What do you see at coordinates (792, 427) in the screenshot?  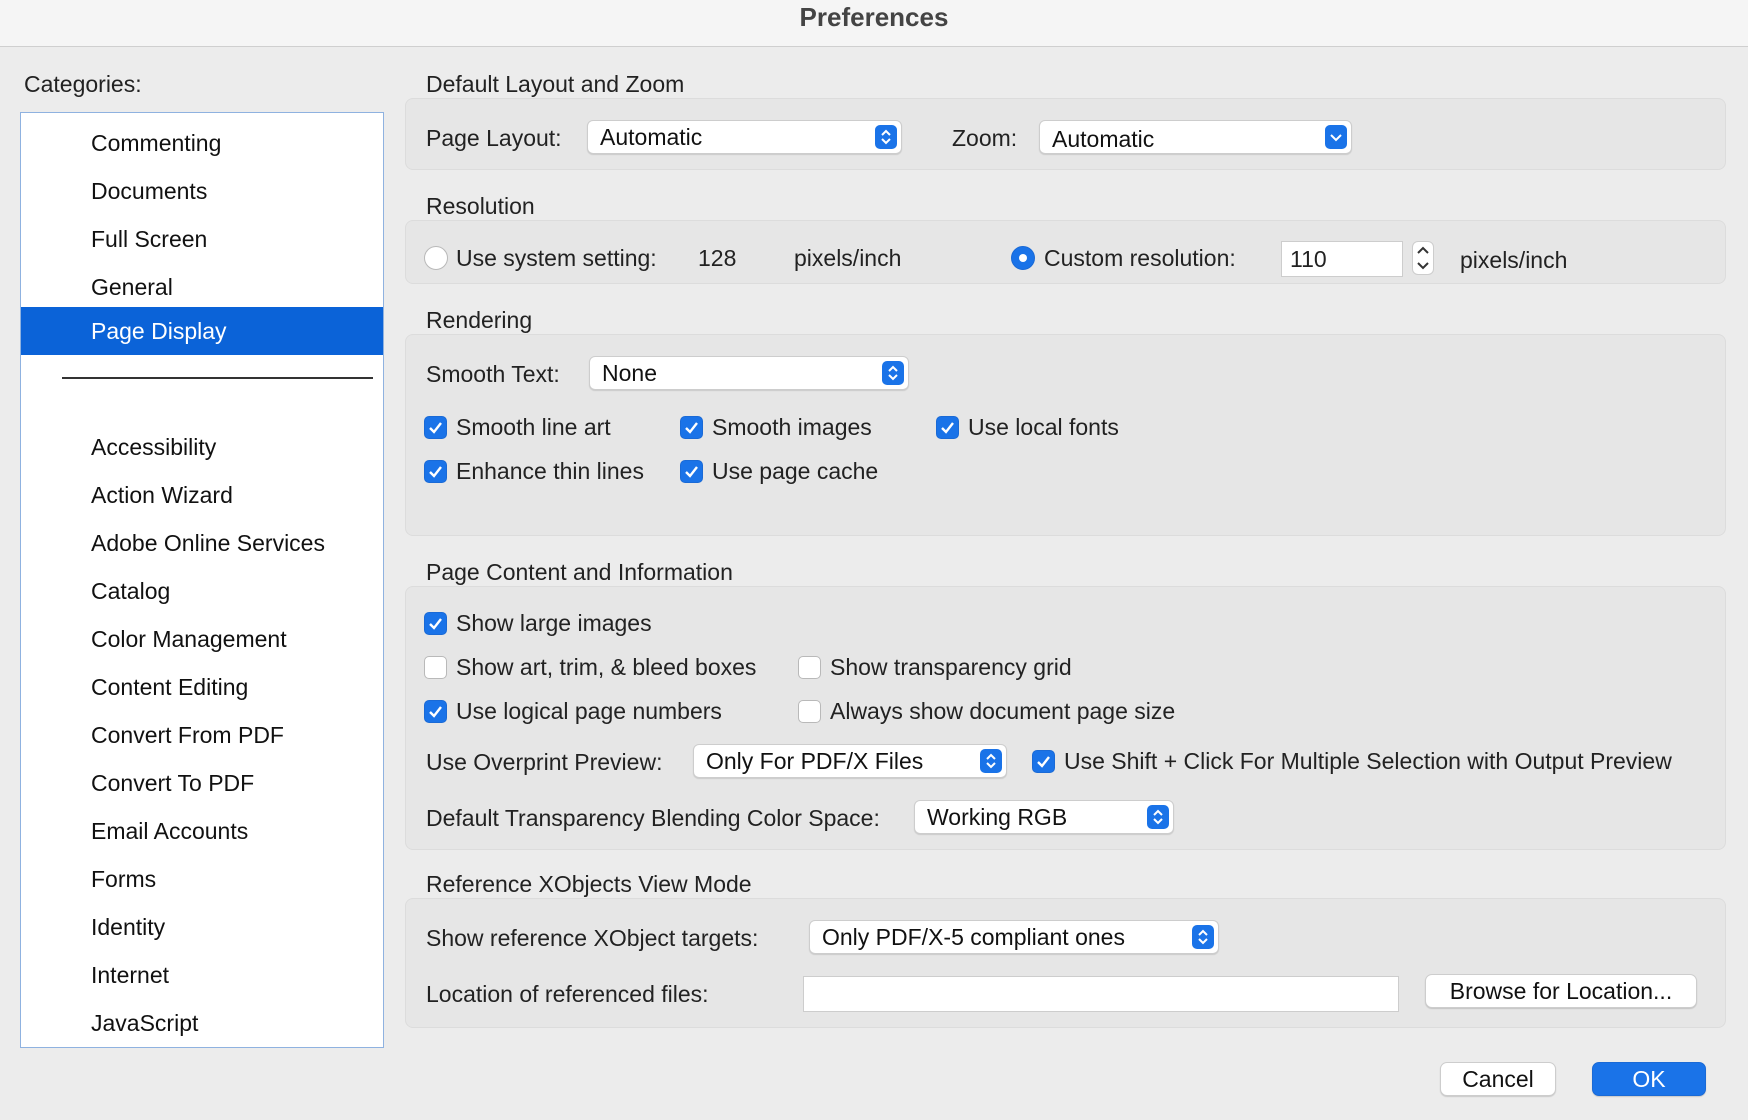 I see `smooth-images-label: Smooth images` at bounding box center [792, 427].